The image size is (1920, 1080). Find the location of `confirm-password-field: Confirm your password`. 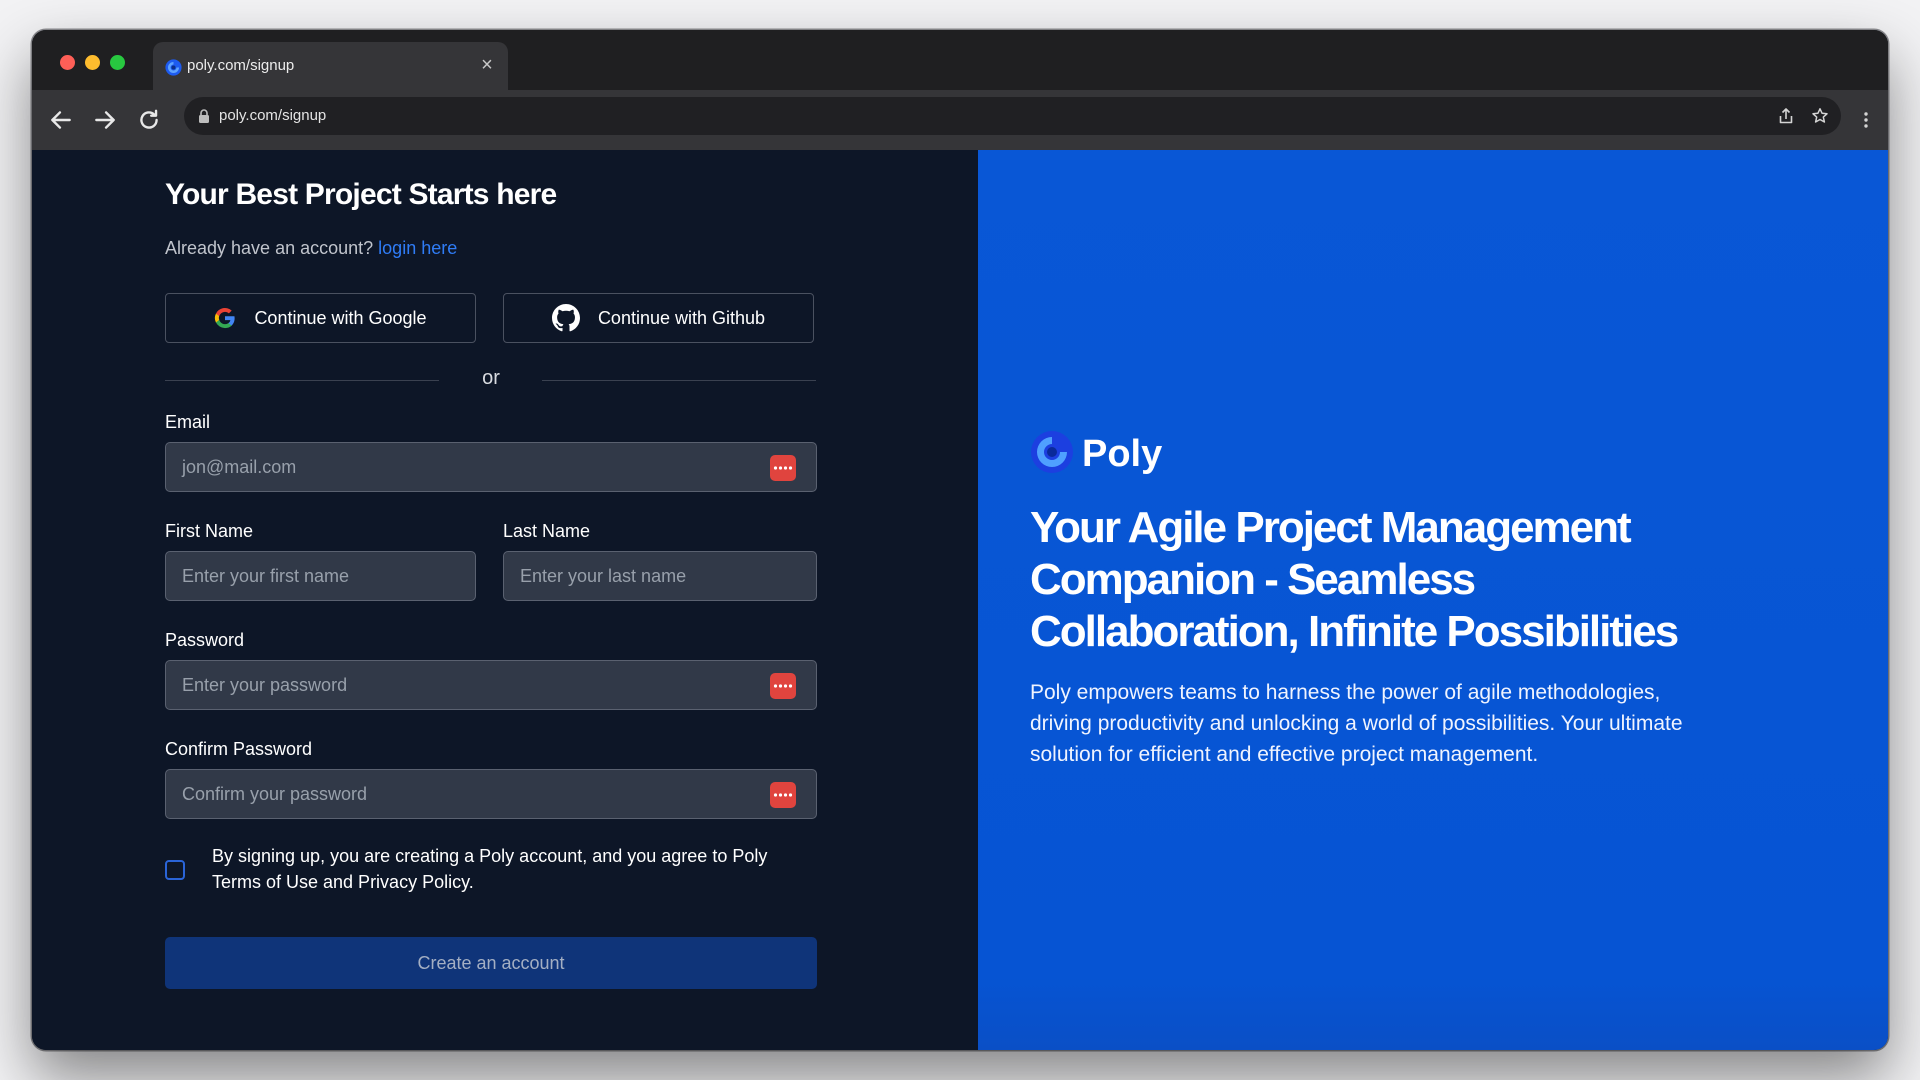

confirm-password-field: Confirm your password is located at coordinates (491, 794).